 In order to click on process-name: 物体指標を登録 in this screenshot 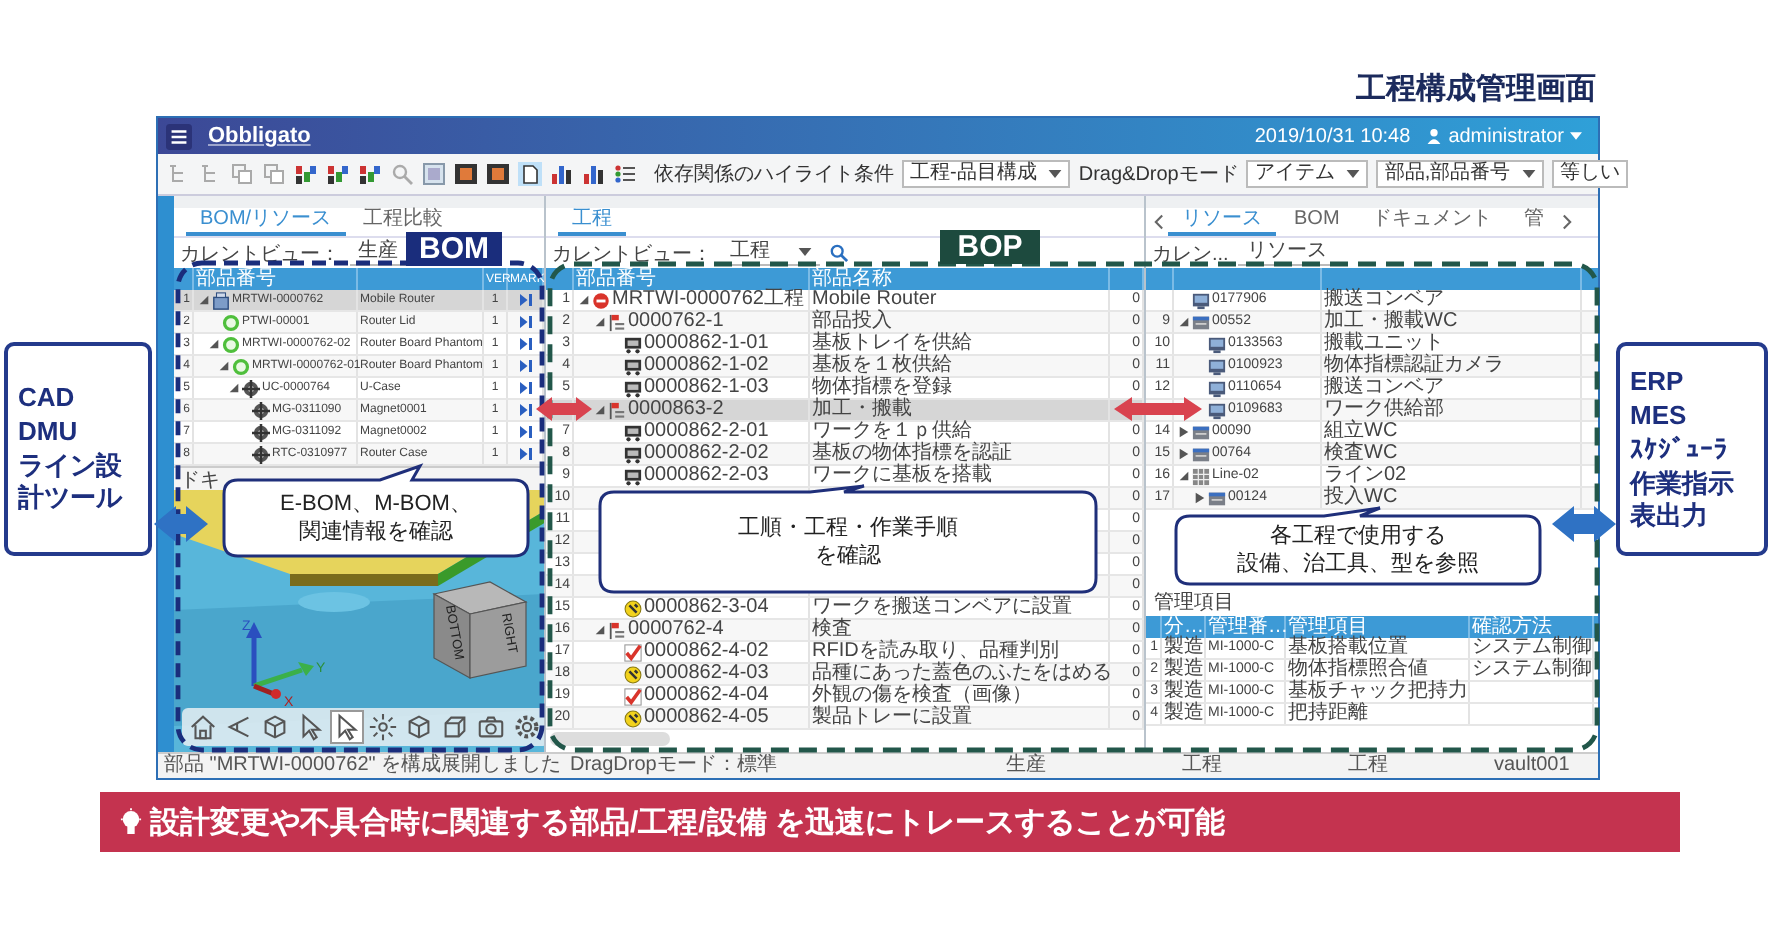, I will do `click(882, 388)`.